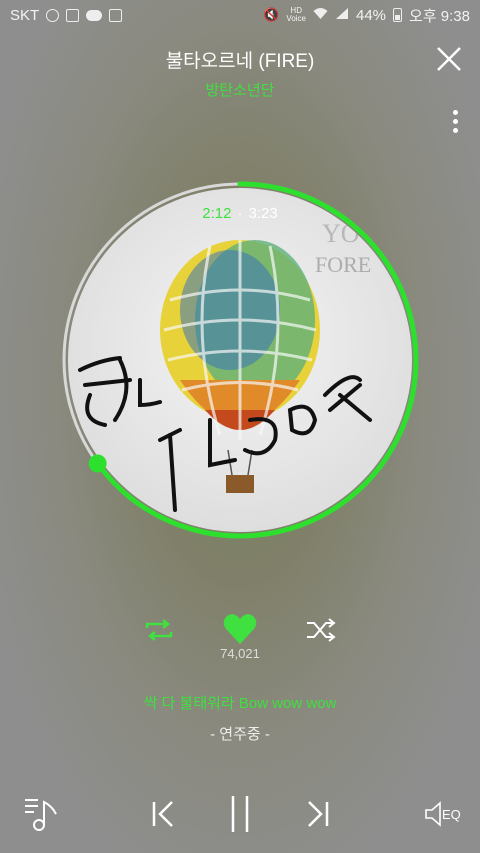 This screenshot has height=853, width=480. What do you see at coordinates (240, 89) in the screenshot?
I see `artist-name: 방탄소년단` at bounding box center [240, 89].